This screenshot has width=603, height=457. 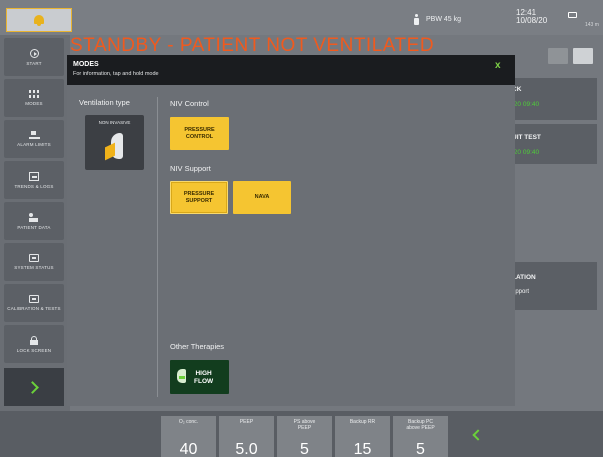 I want to click on setting-value: 40, so click(x=188, y=449).